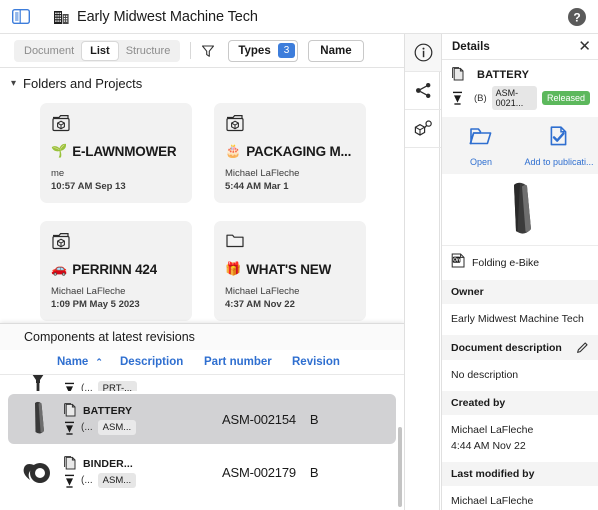  What do you see at coordinates (202, 83) in the screenshot?
I see `folders-and-projects-section: ▾ Folders and Projects` at bounding box center [202, 83].